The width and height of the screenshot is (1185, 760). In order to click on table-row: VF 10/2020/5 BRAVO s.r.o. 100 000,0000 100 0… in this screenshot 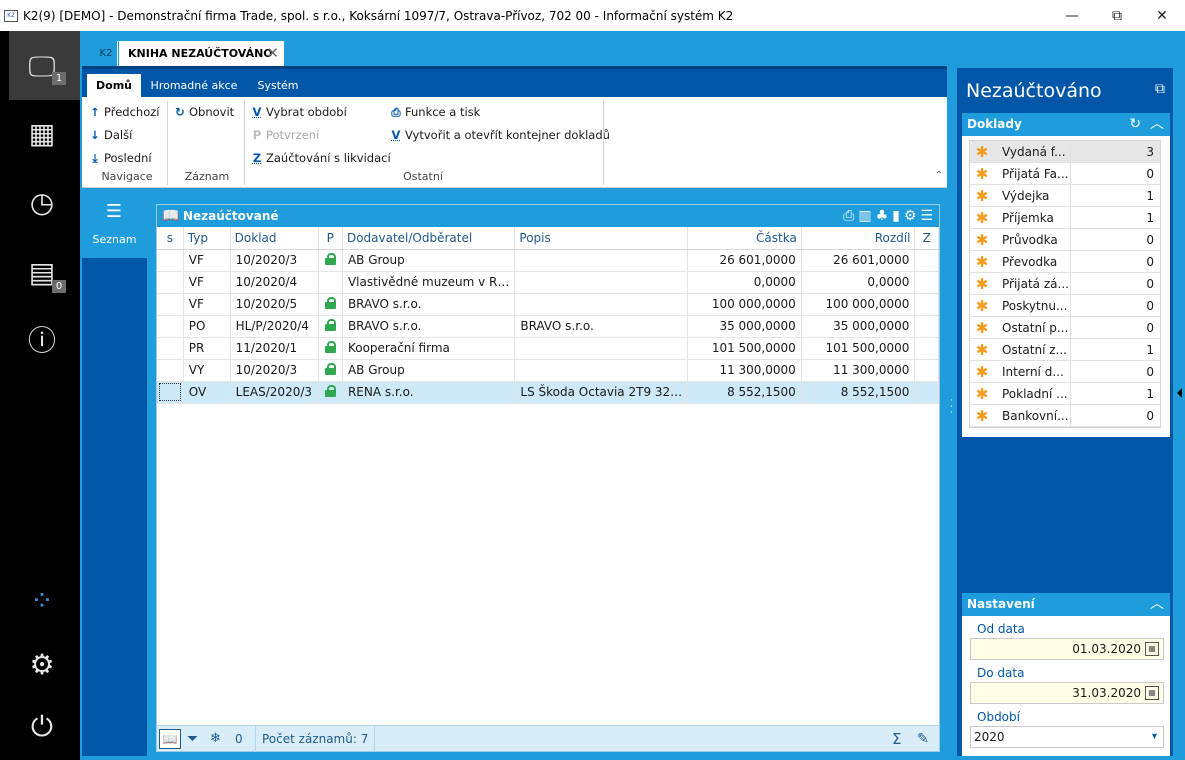, I will do `click(548, 304)`.